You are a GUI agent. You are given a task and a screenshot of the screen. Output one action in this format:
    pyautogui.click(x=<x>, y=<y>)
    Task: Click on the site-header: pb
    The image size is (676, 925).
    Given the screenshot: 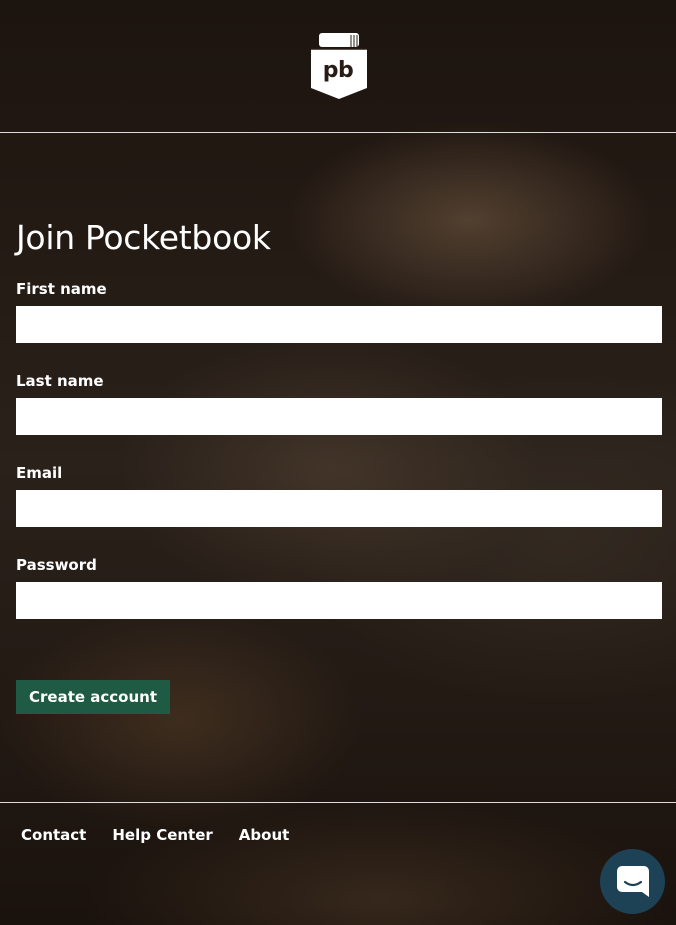 What is the action you would take?
    pyautogui.click(x=338, y=66)
    